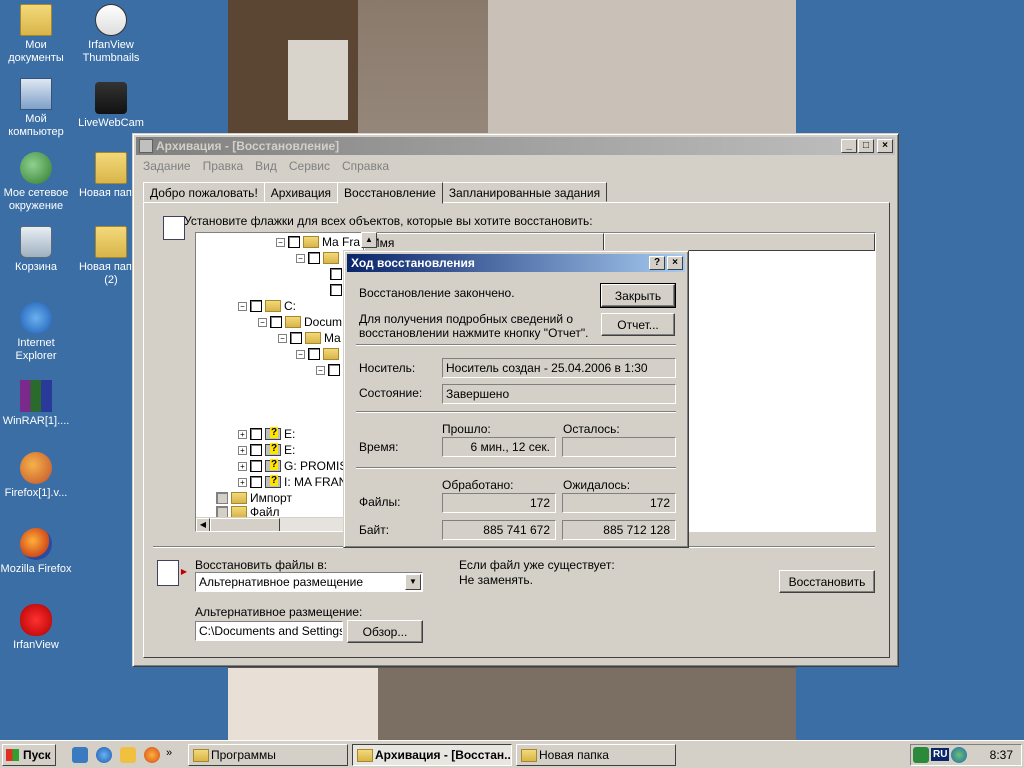  What do you see at coordinates (309, 338) in the screenshot?
I see `tree-node: − Ma` at bounding box center [309, 338].